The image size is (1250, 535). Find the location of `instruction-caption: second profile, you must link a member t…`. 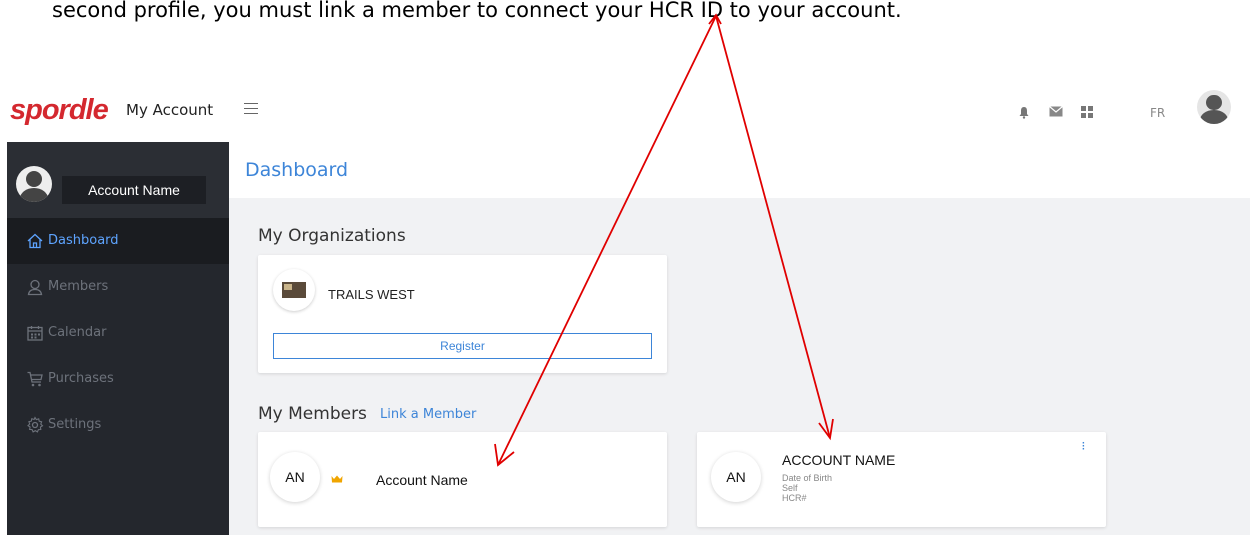

instruction-caption: second profile, you must link a member t… is located at coordinates (477, 11).